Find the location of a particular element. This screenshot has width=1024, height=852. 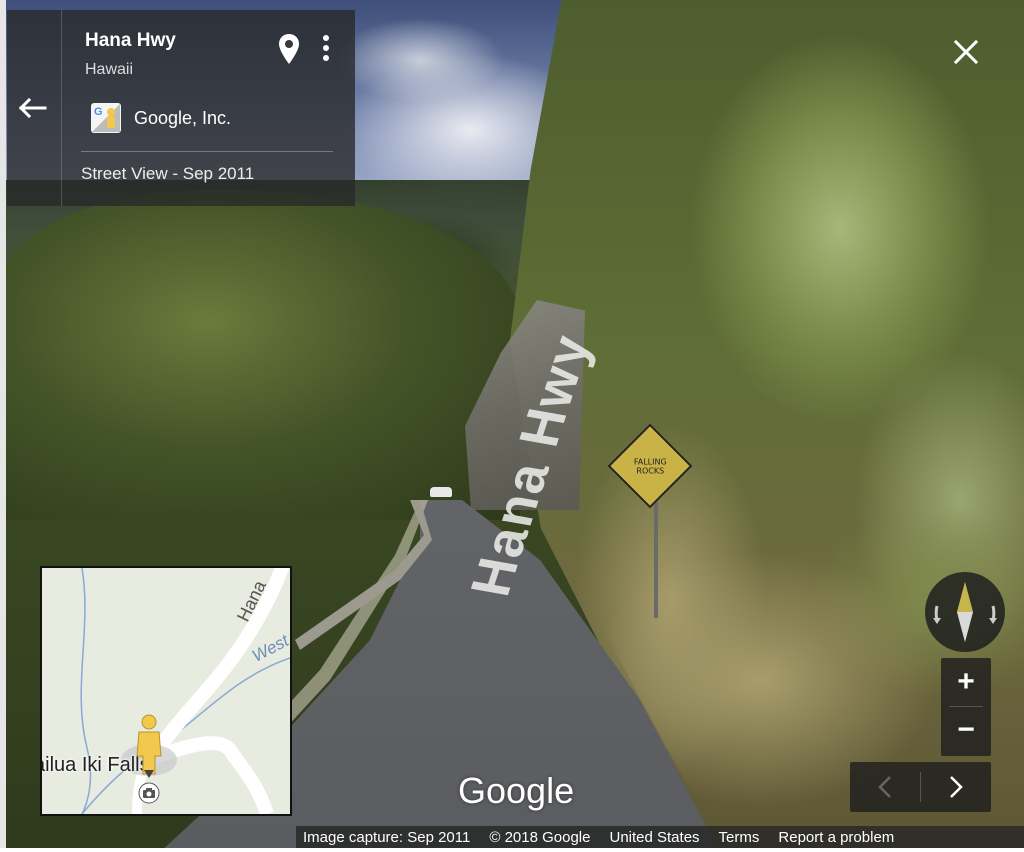

compass-icon is located at coordinates (965, 612).